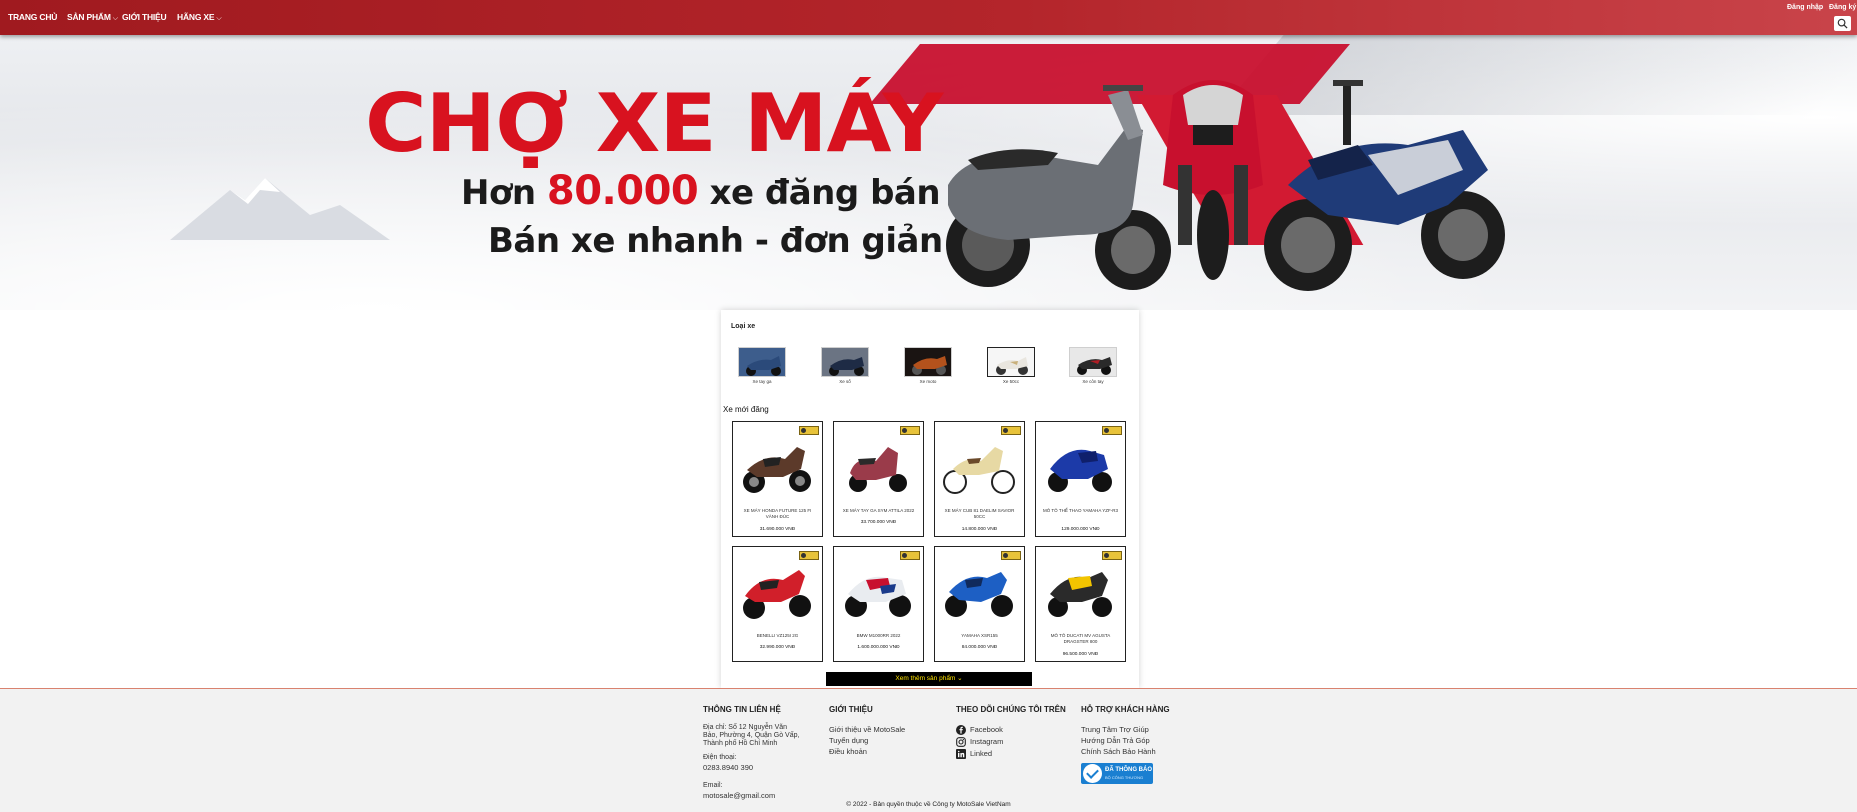 The height and width of the screenshot is (812, 1857). Describe the element at coordinates (777, 647) in the screenshot. I see `product-price: 32.990.000 VNĐ` at that location.